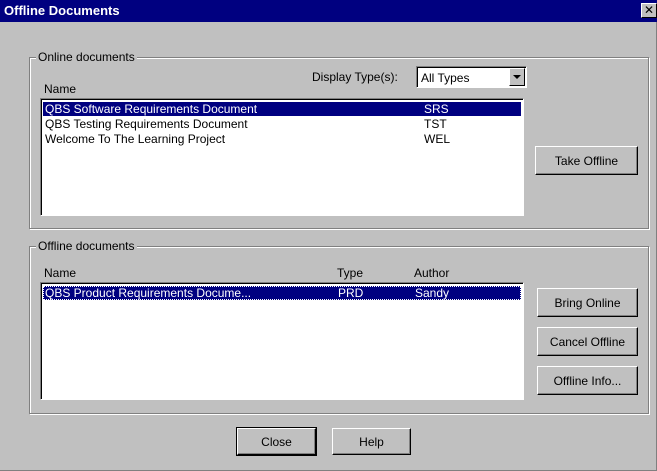 This screenshot has height=471, width=657. I want to click on bring-online-label: Bring Online, so click(587, 302).